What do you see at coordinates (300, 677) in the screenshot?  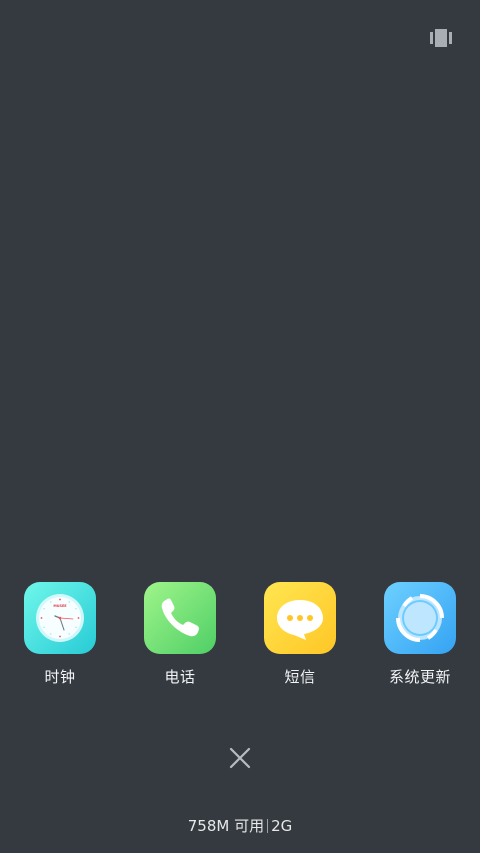 I see `app-label: 短信` at bounding box center [300, 677].